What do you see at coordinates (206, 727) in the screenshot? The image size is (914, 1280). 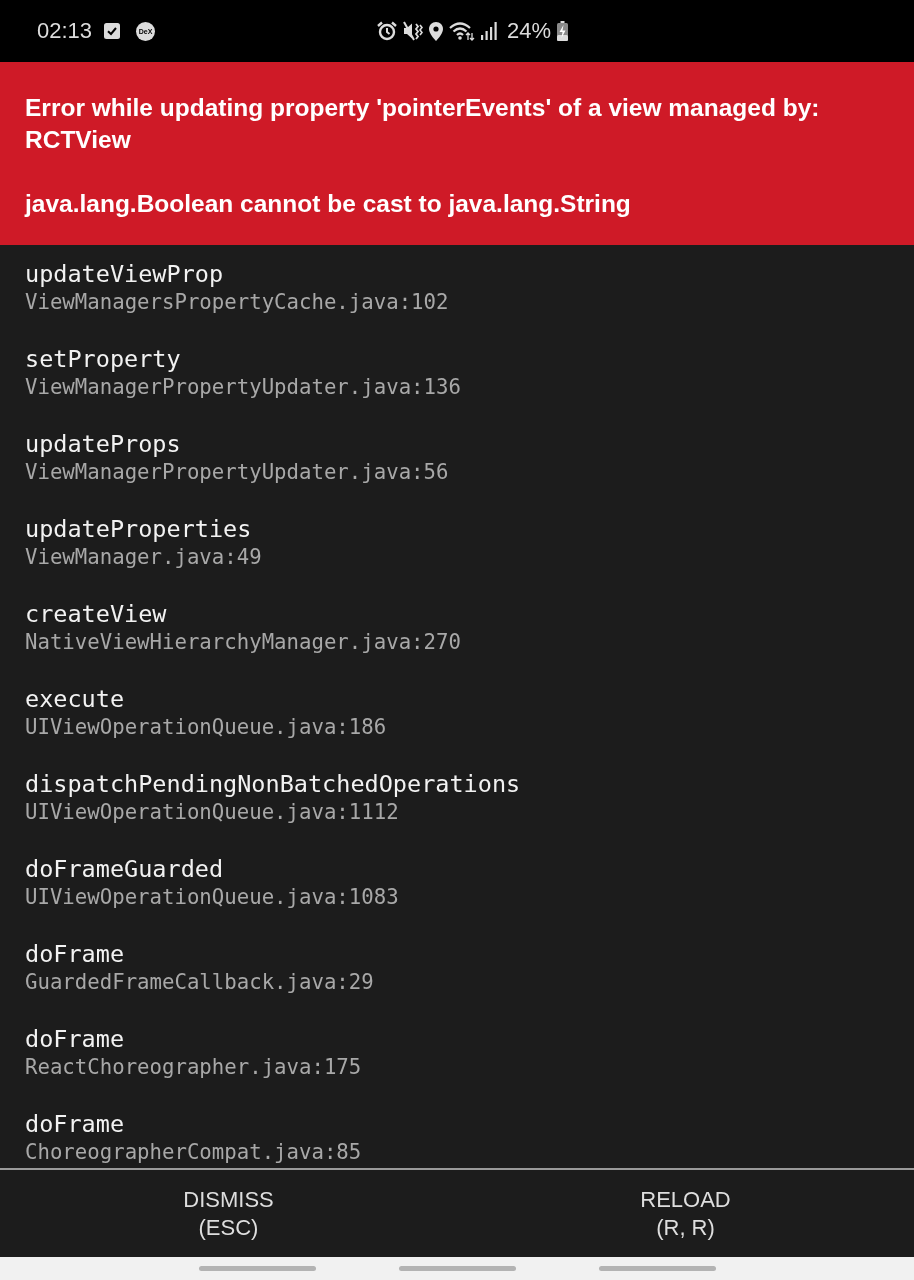 I see `stack-file-location: UIViewOperationQueue.java:186` at bounding box center [206, 727].